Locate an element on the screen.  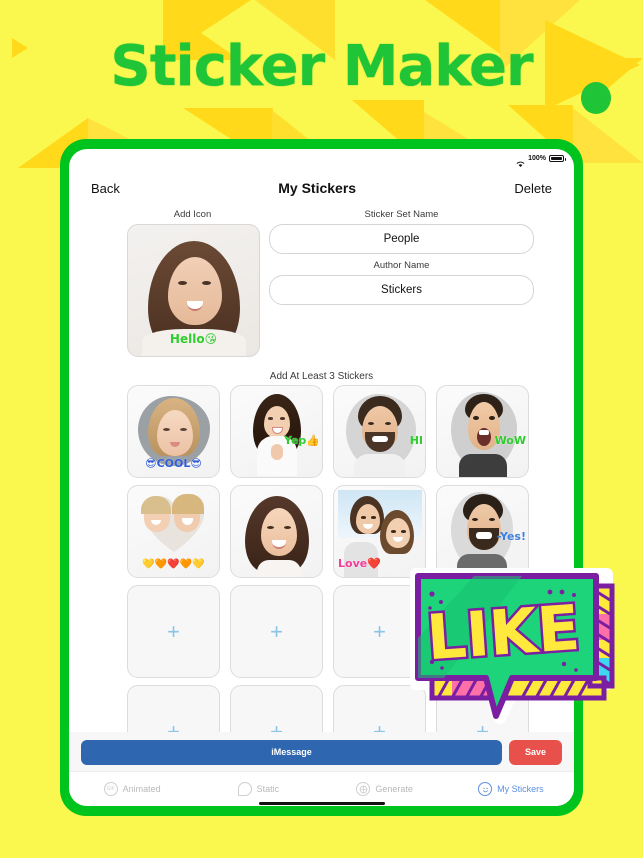
gif-icon: GIF is located at coordinates (110, 789).